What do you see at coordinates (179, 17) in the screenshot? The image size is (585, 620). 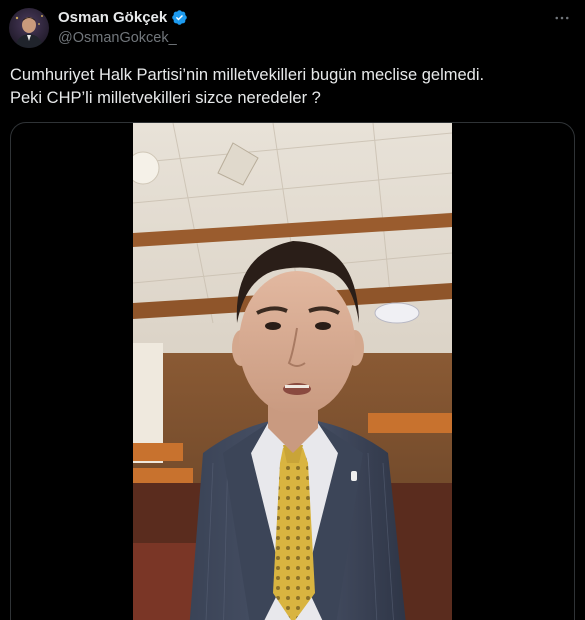 I see `verified-badge-icon` at bounding box center [179, 17].